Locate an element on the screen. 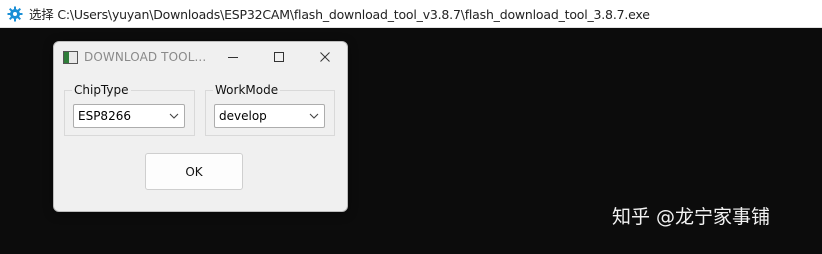  maximize-button is located at coordinates (279, 57).